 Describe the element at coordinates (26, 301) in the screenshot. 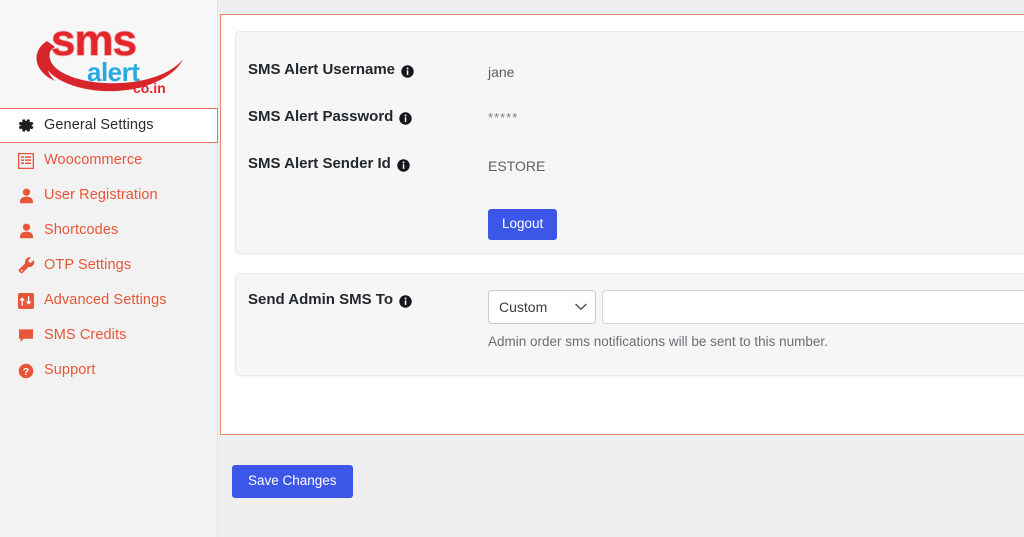

I see `sliders-icon` at that location.